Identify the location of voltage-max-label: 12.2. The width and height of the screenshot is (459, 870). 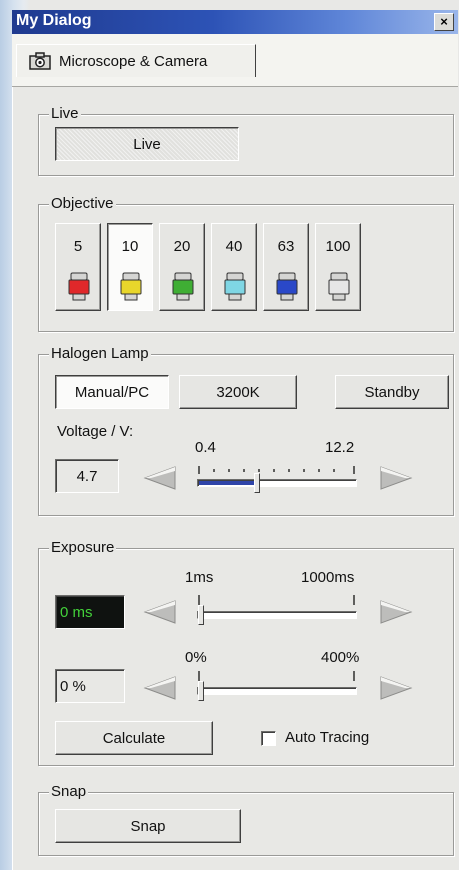
(340, 447).